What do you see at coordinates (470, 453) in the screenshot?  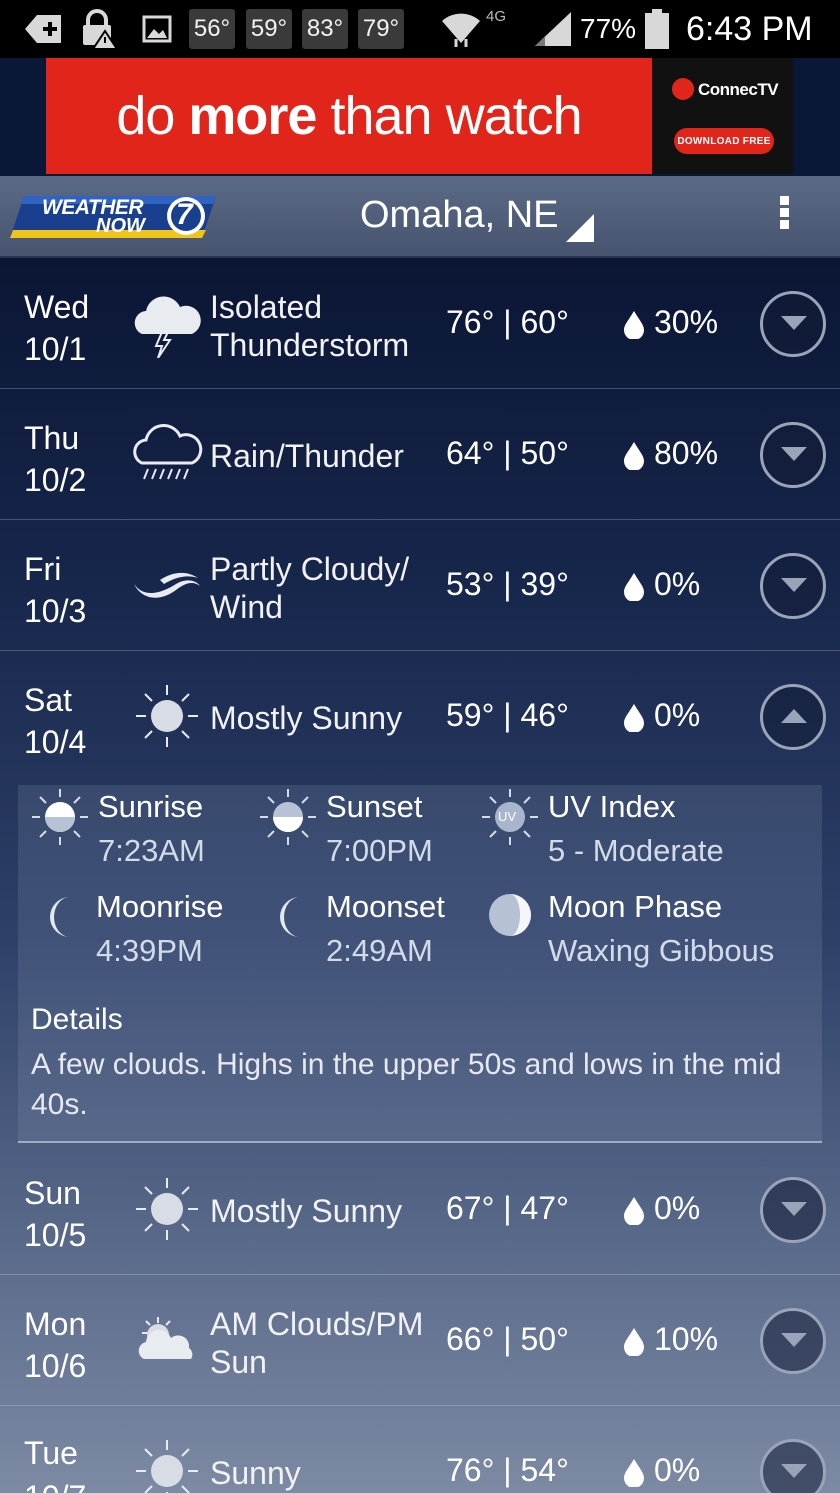 I see `high-temp: 64°` at bounding box center [470, 453].